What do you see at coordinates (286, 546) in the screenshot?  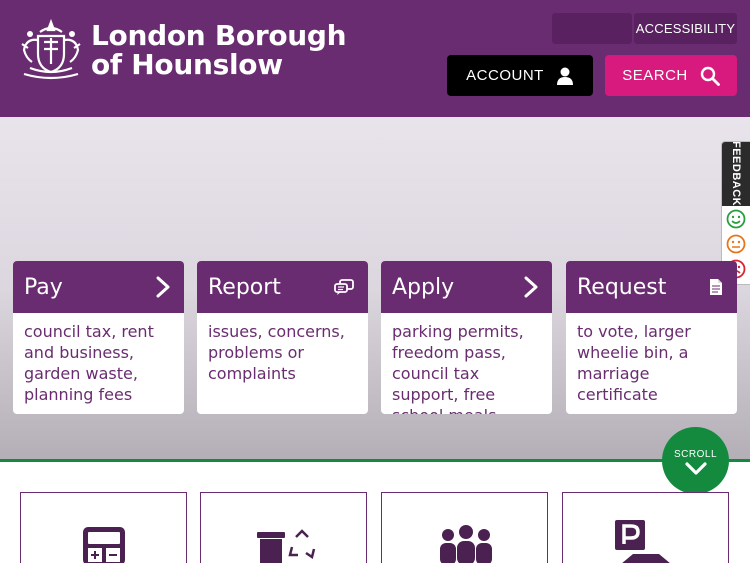 I see `bin-recycling-icon` at bounding box center [286, 546].